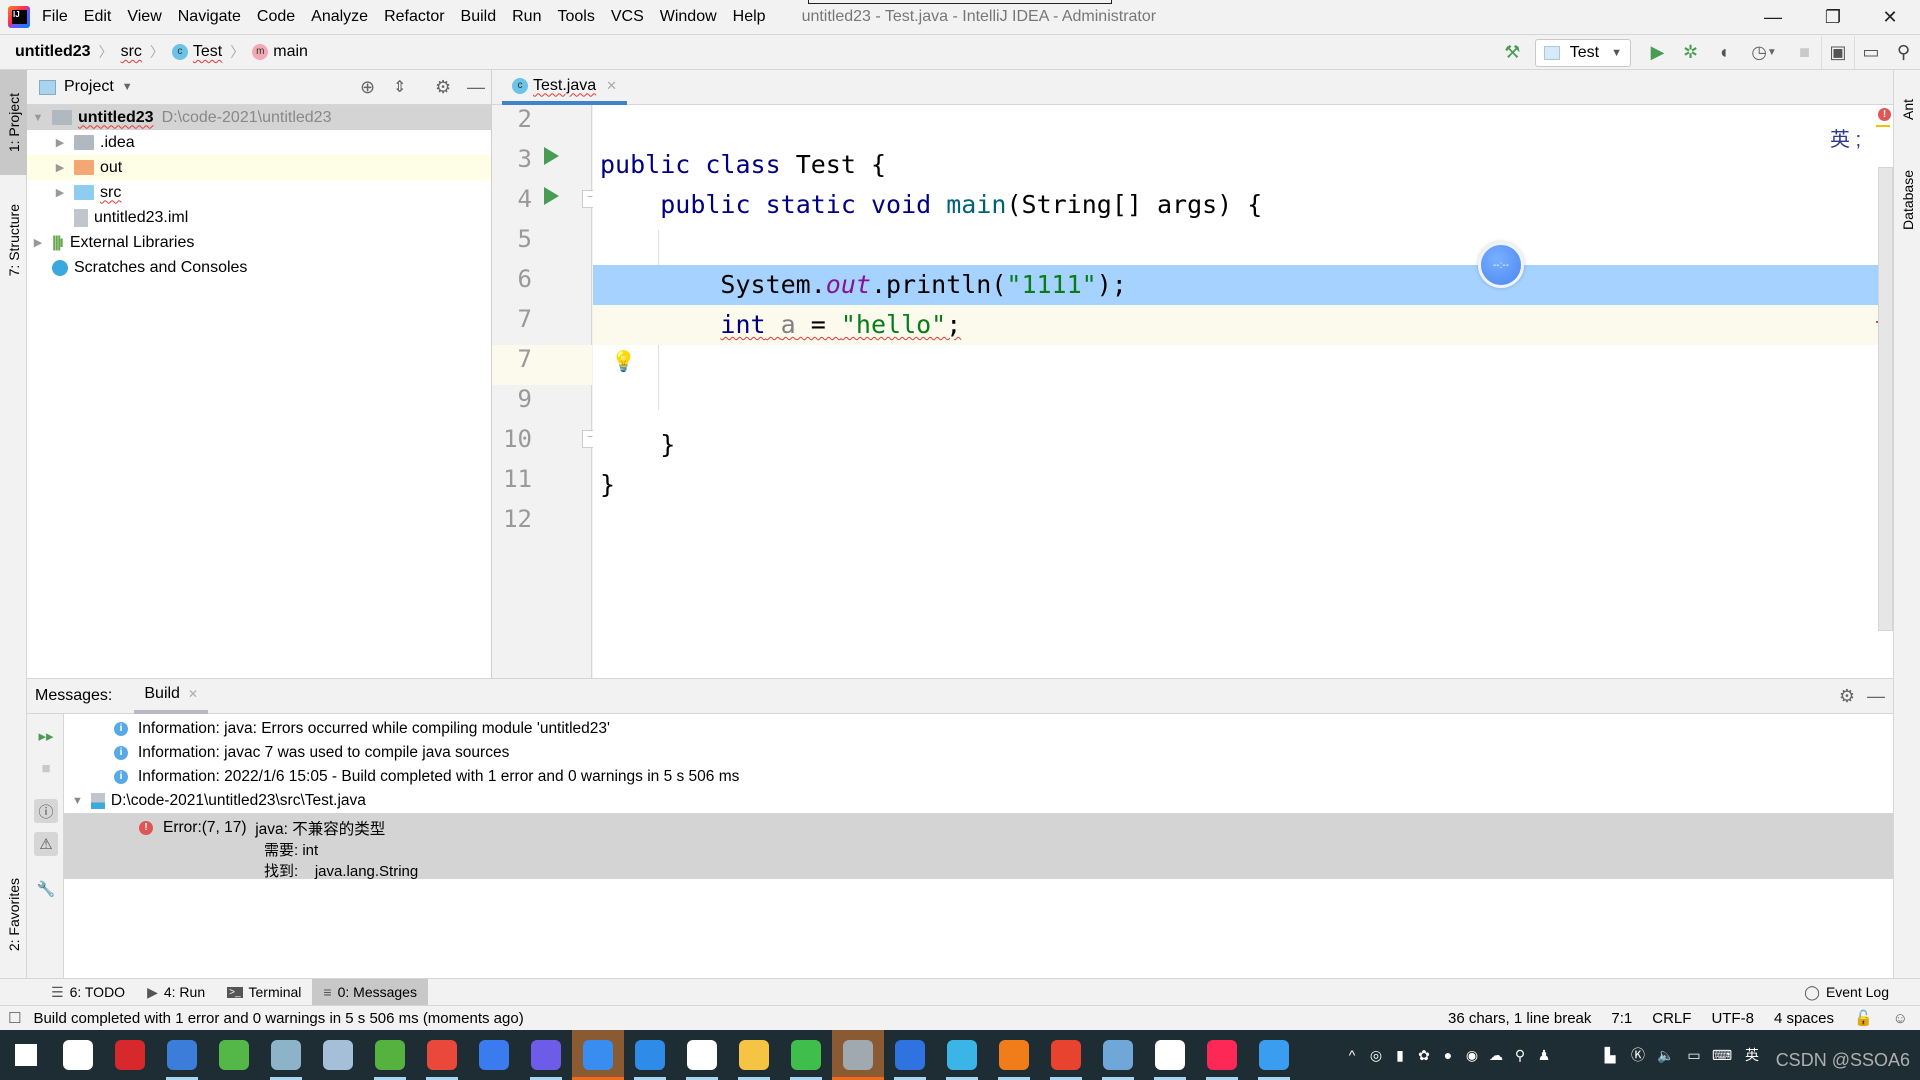 The height and width of the screenshot is (1080, 1920). What do you see at coordinates (144, 17) in the screenshot?
I see `menu-view: View` at bounding box center [144, 17].